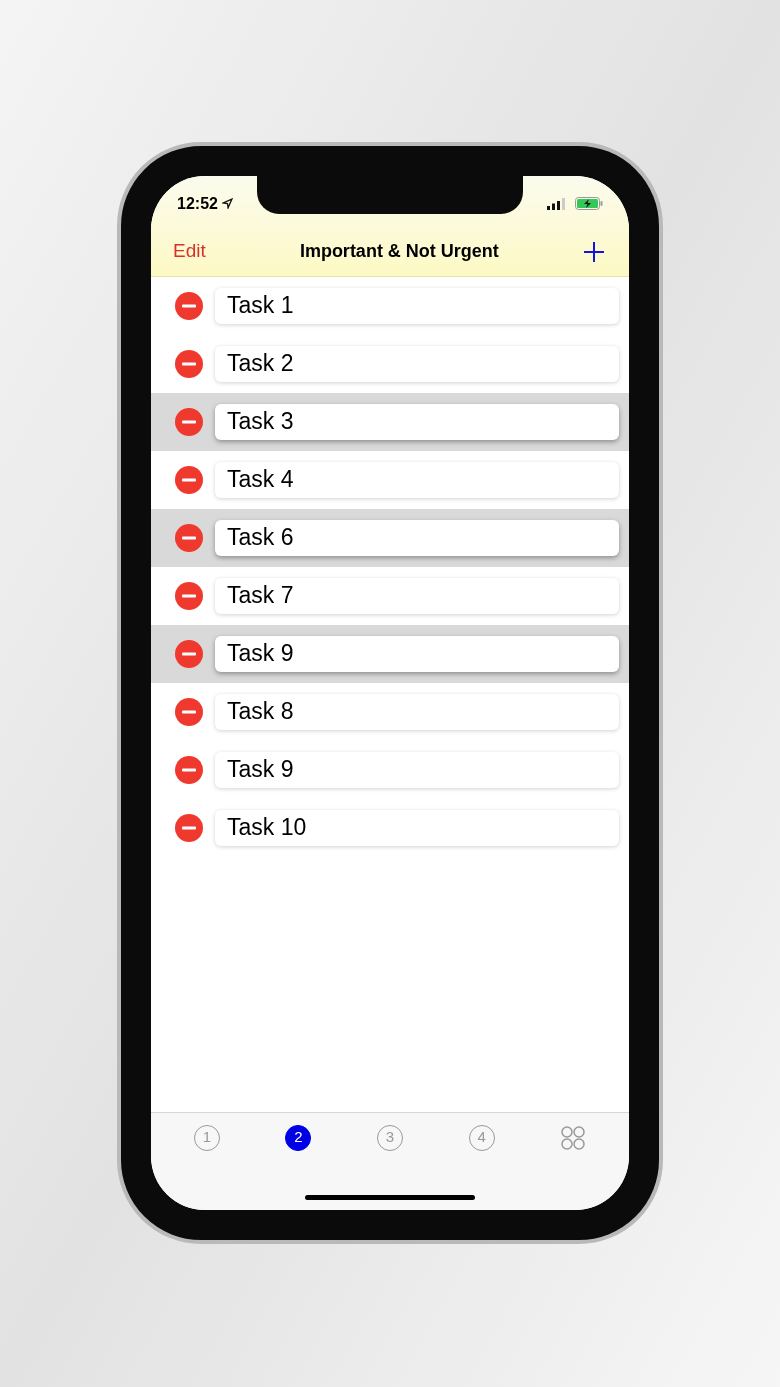 The height and width of the screenshot is (1387, 780). I want to click on nav-title: Important & Not Urgent, so click(399, 251).